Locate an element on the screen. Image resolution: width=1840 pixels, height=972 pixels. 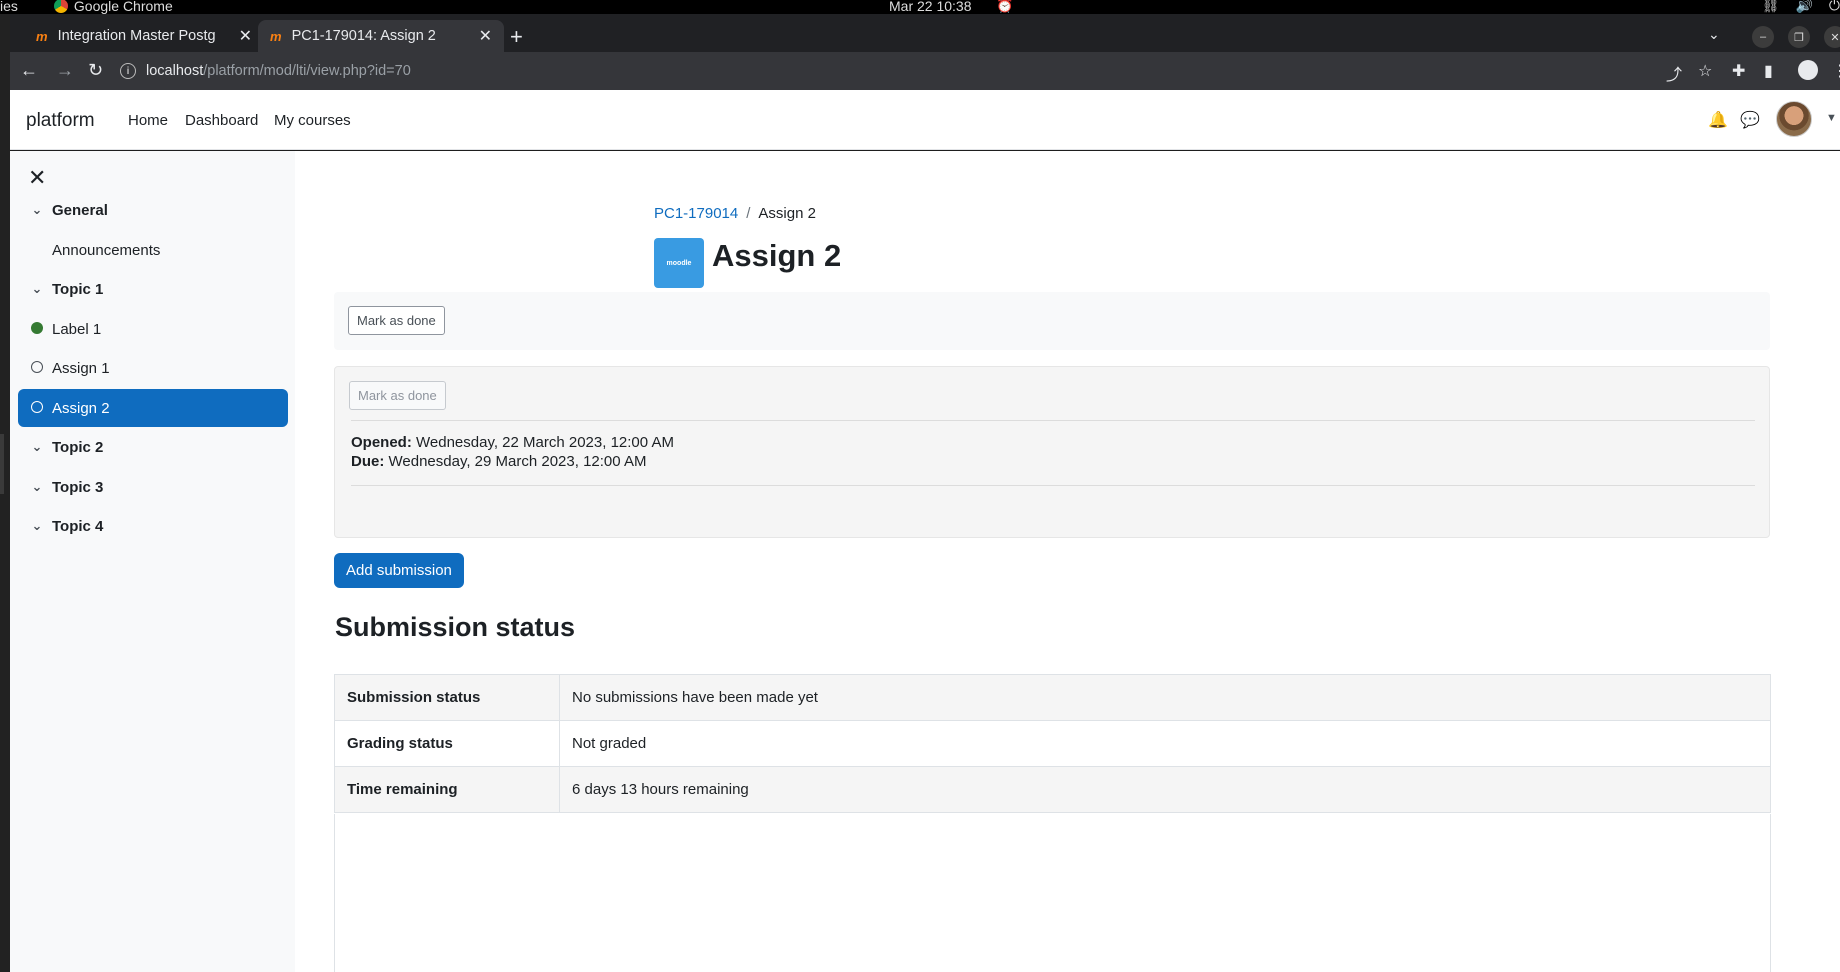
extensions-icon: ✚ is located at coordinates (1738, 71).